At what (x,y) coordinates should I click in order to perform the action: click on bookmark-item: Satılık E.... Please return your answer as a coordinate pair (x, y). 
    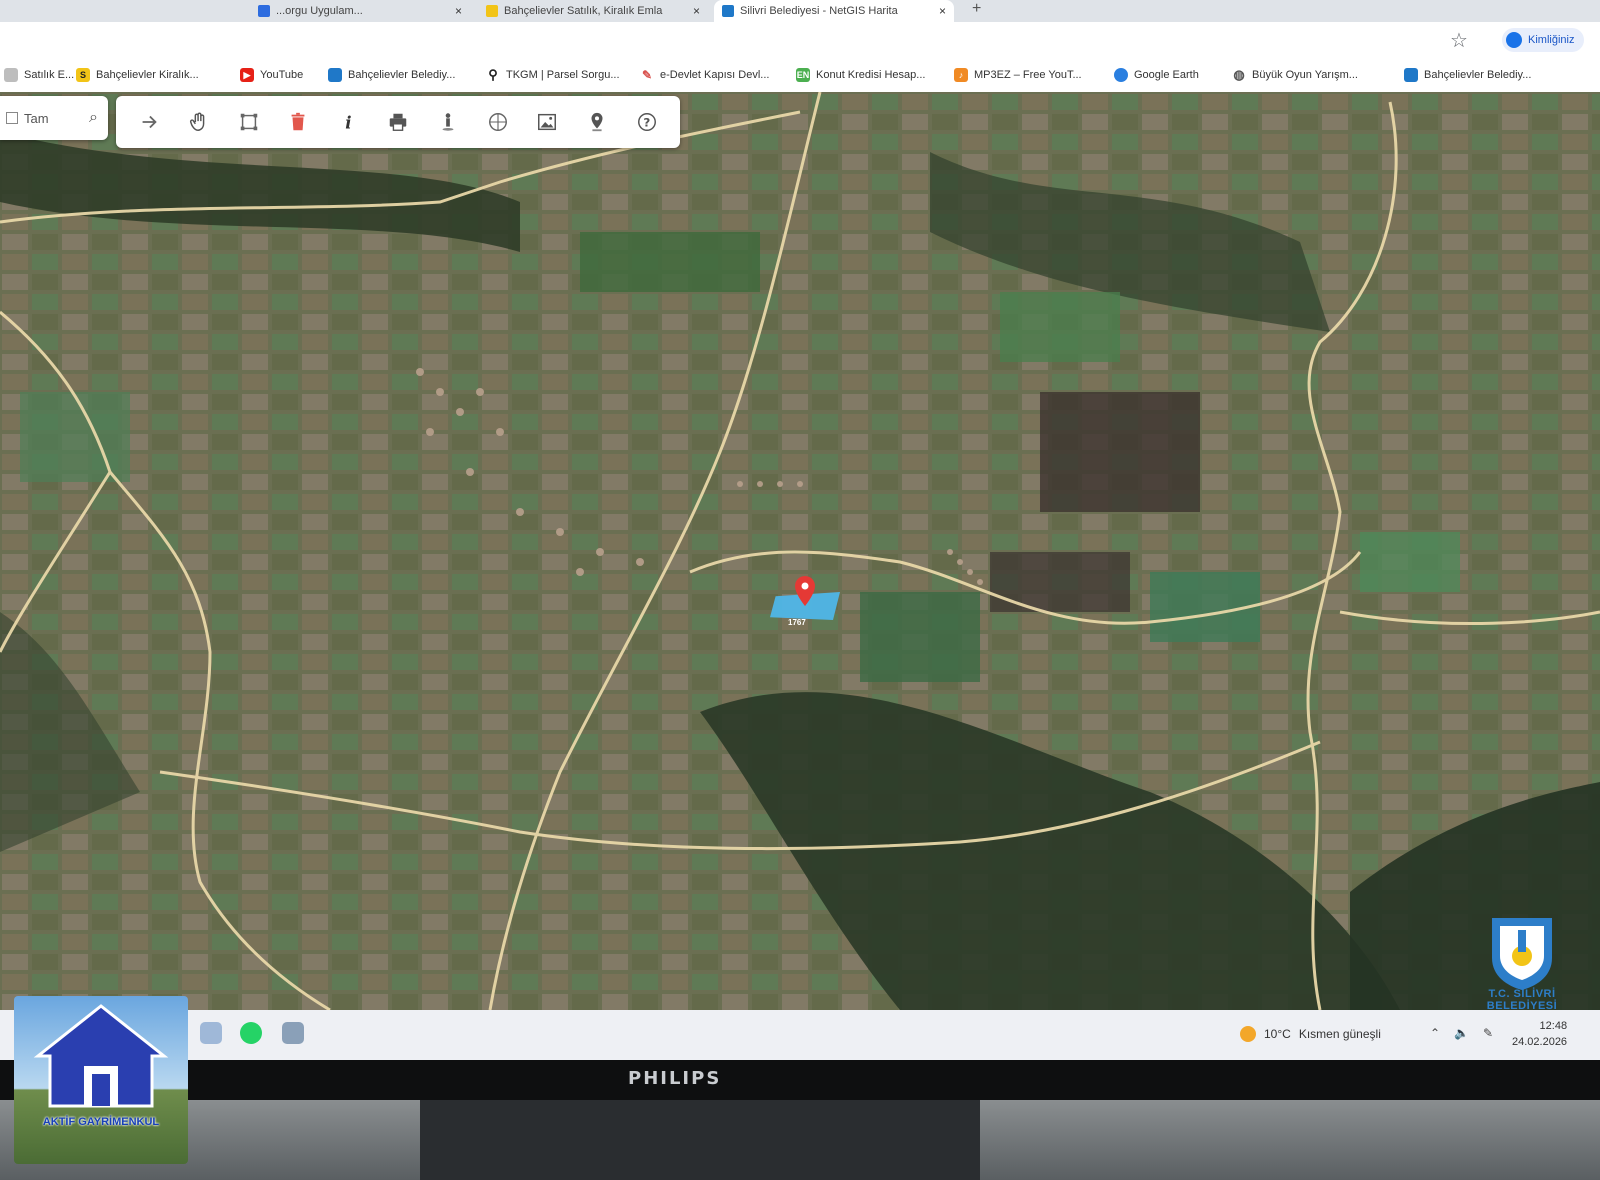
    Looking at the image, I should click on (39, 75).